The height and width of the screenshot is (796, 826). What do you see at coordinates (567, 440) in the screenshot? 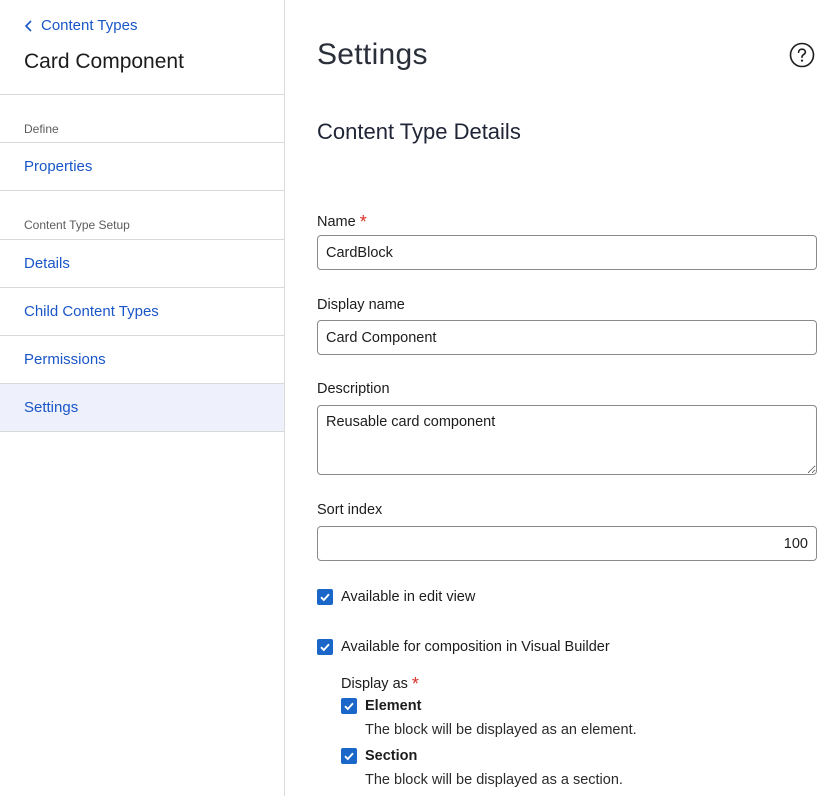
I see `description-textarea: Reusable card component` at bounding box center [567, 440].